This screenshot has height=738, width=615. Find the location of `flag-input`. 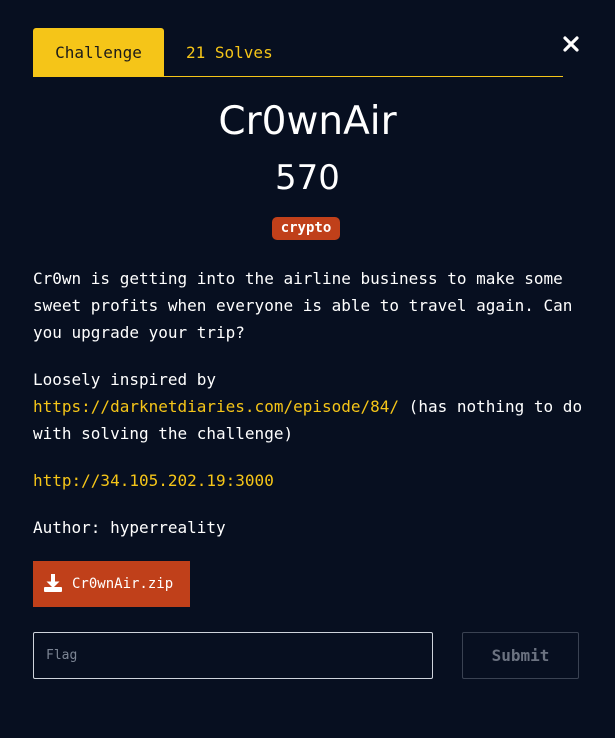

flag-input is located at coordinates (233, 655).